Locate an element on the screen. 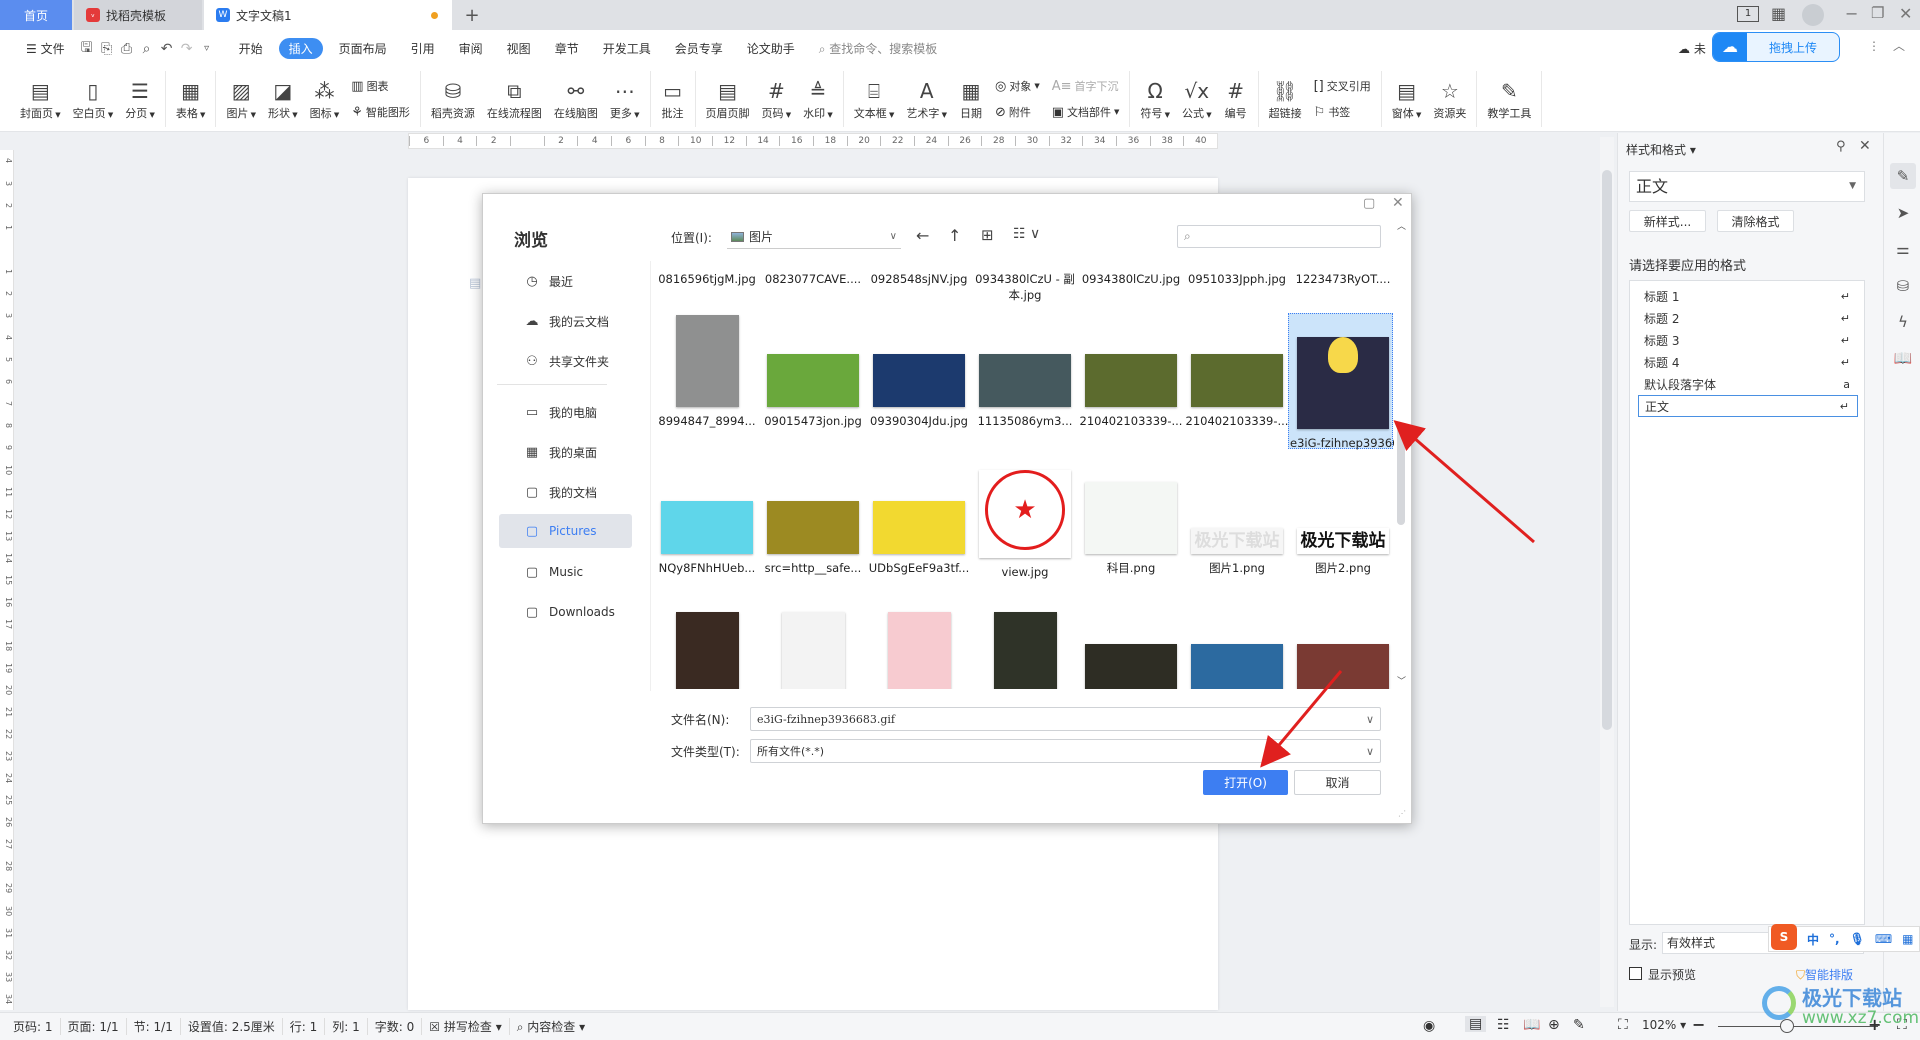  menu-tab: 页面布局 is located at coordinates (363, 48).